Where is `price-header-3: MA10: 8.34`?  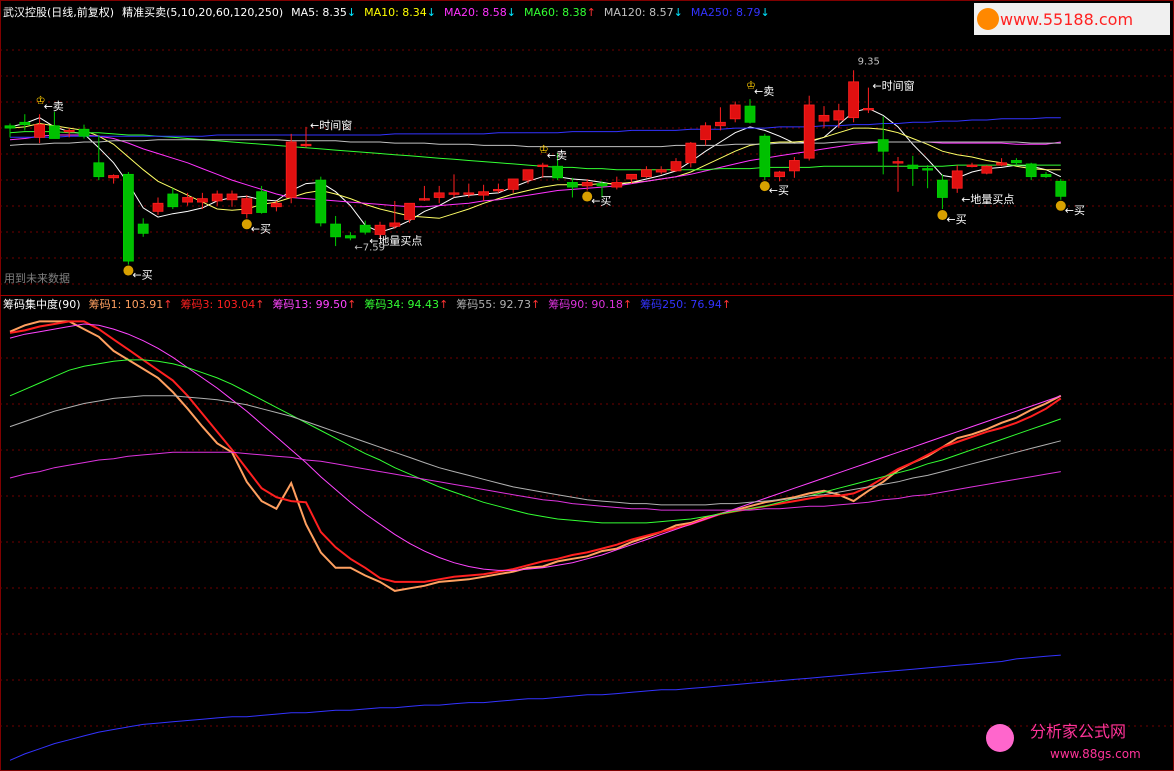 price-header-3: MA10: 8.34 is located at coordinates (395, 12).